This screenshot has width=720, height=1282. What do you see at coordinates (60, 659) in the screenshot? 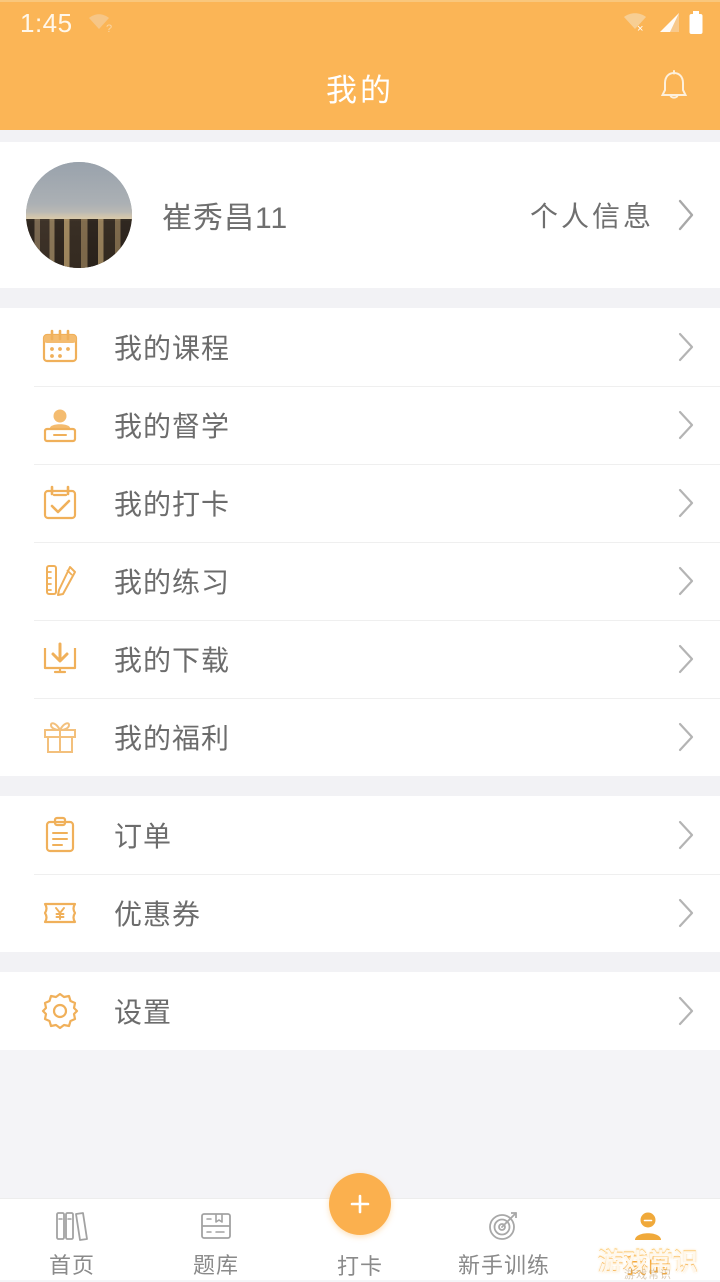
I see `download-monitor-icon` at bounding box center [60, 659].